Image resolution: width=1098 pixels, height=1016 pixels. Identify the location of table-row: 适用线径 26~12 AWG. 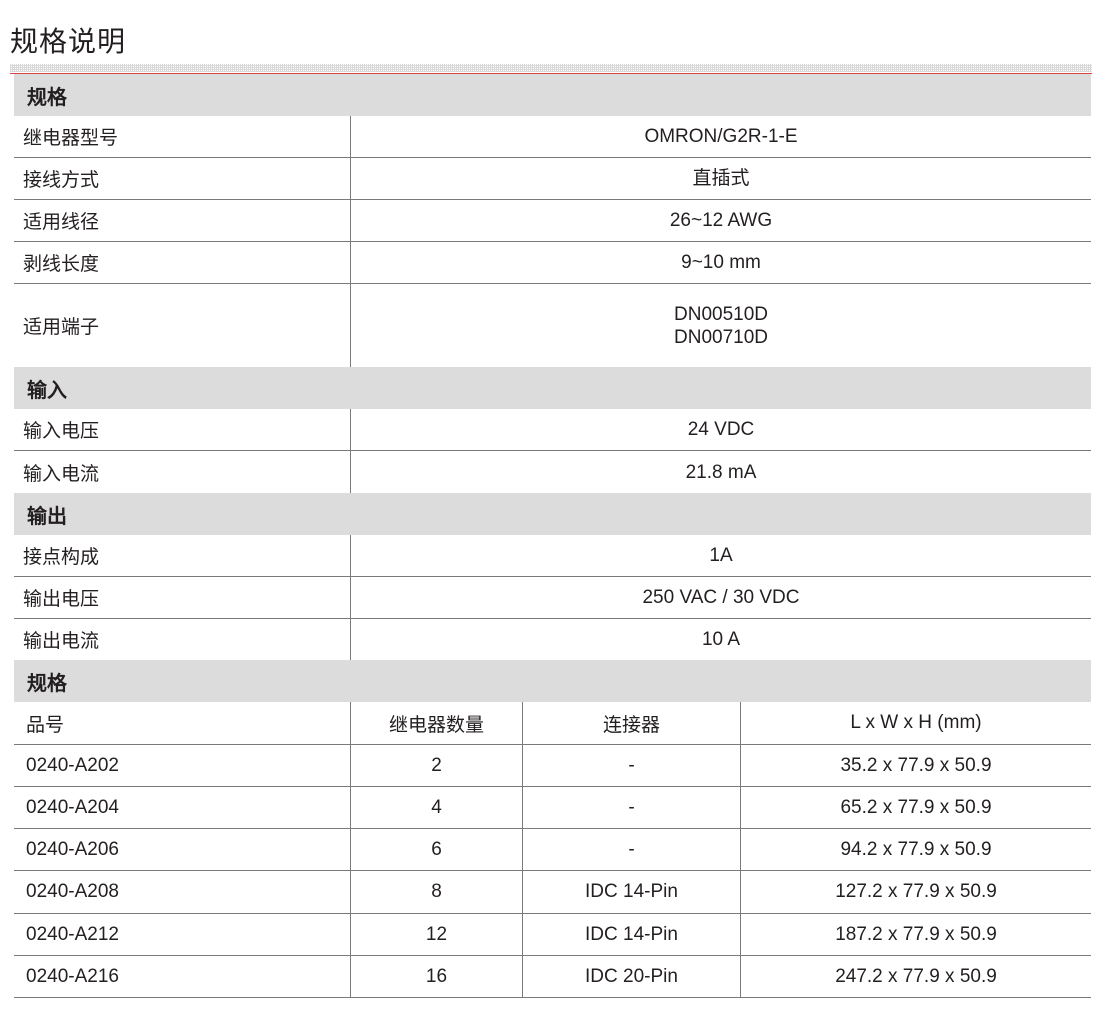
(552, 221).